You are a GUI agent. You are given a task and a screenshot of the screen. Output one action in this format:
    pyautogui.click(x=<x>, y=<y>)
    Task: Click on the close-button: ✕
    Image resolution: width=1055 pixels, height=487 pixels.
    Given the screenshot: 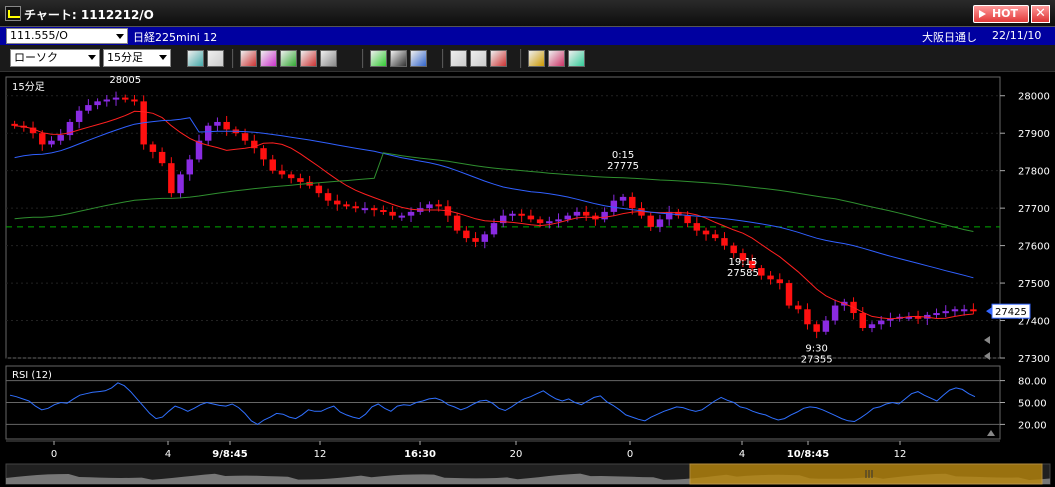 What is the action you would take?
    pyautogui.click(x=1040, y=14)
    